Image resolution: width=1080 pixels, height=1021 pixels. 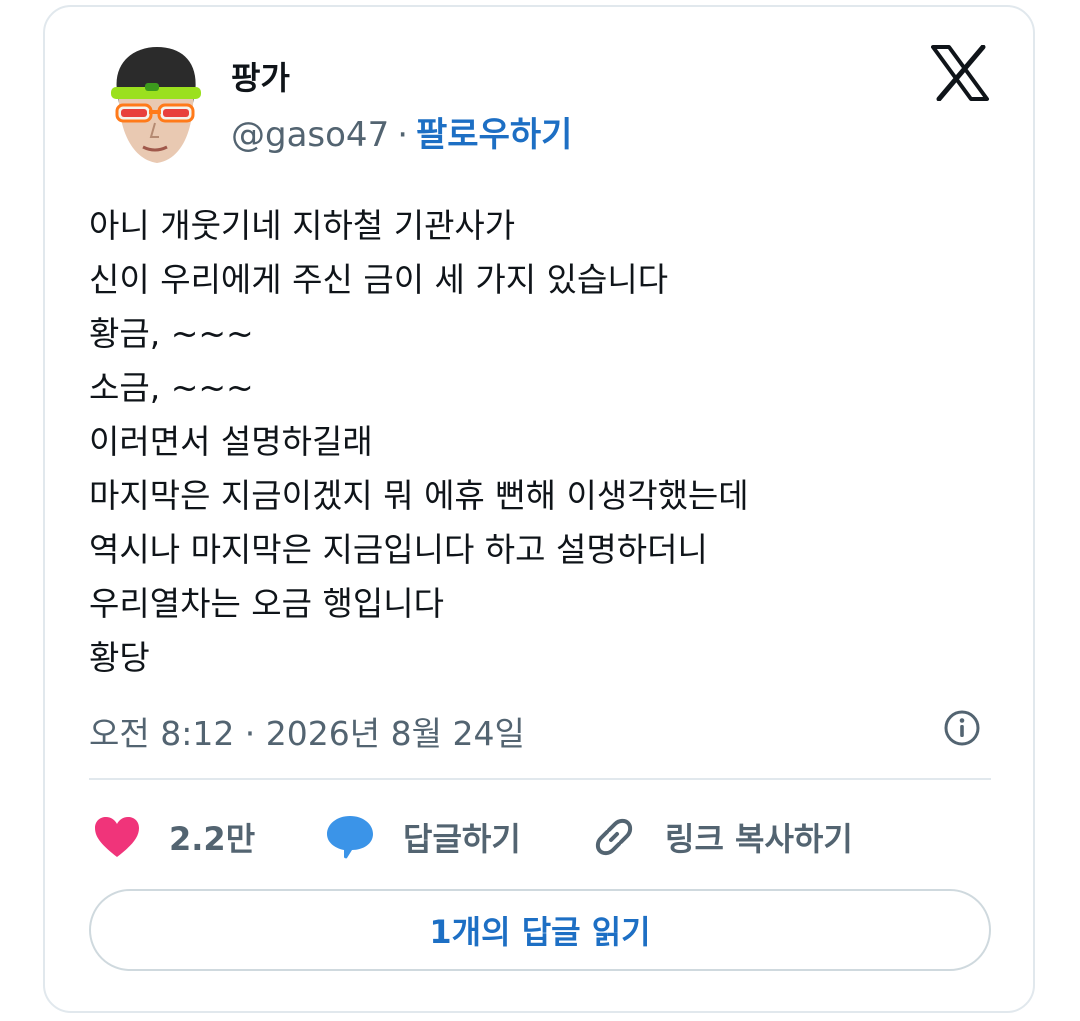 What do you see at coordinates (212, 839) in the screenshot?
I see `like-count: 2.2만` at bounding box center [212, 839].